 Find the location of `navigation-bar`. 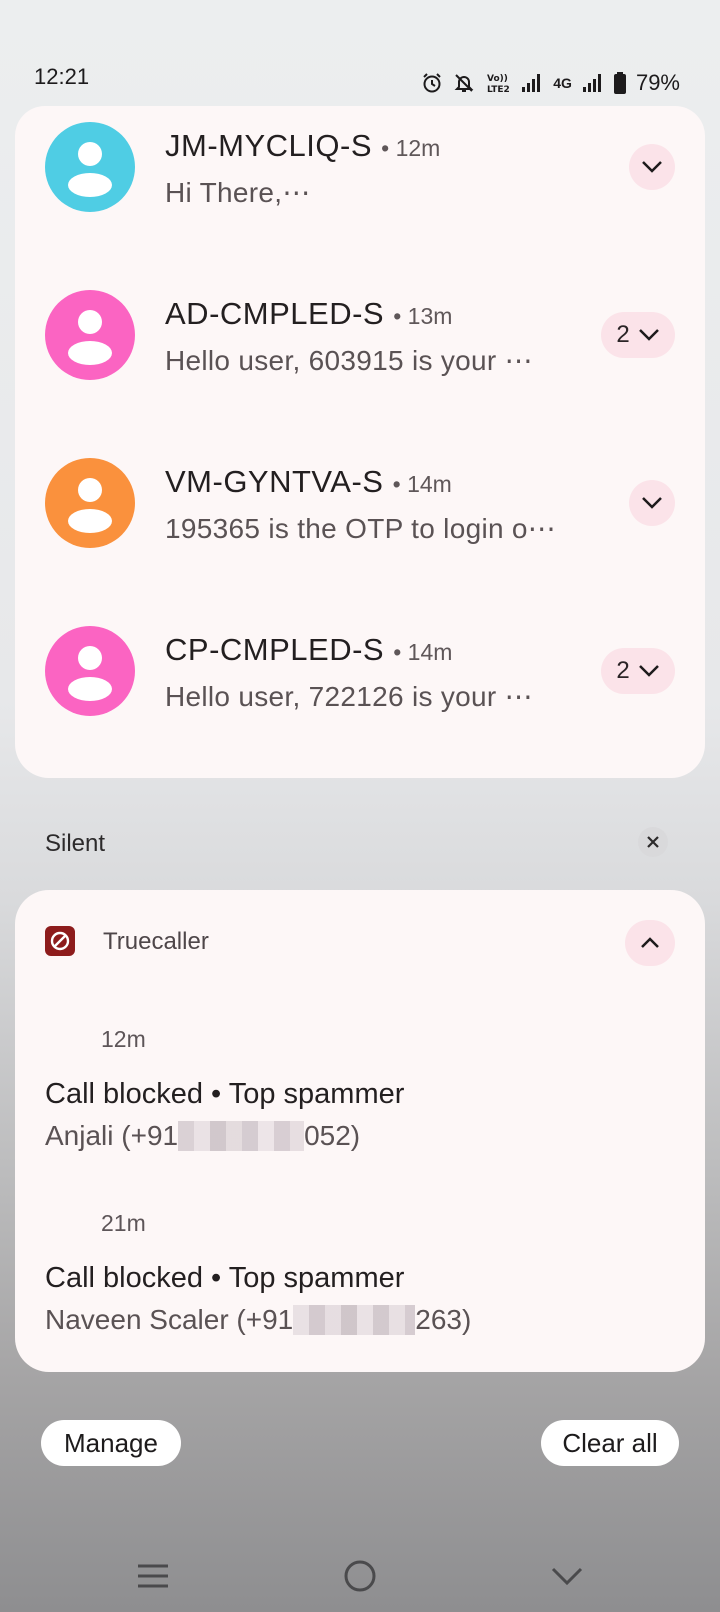

navigation-bar is located at coordinates (360, 1575).